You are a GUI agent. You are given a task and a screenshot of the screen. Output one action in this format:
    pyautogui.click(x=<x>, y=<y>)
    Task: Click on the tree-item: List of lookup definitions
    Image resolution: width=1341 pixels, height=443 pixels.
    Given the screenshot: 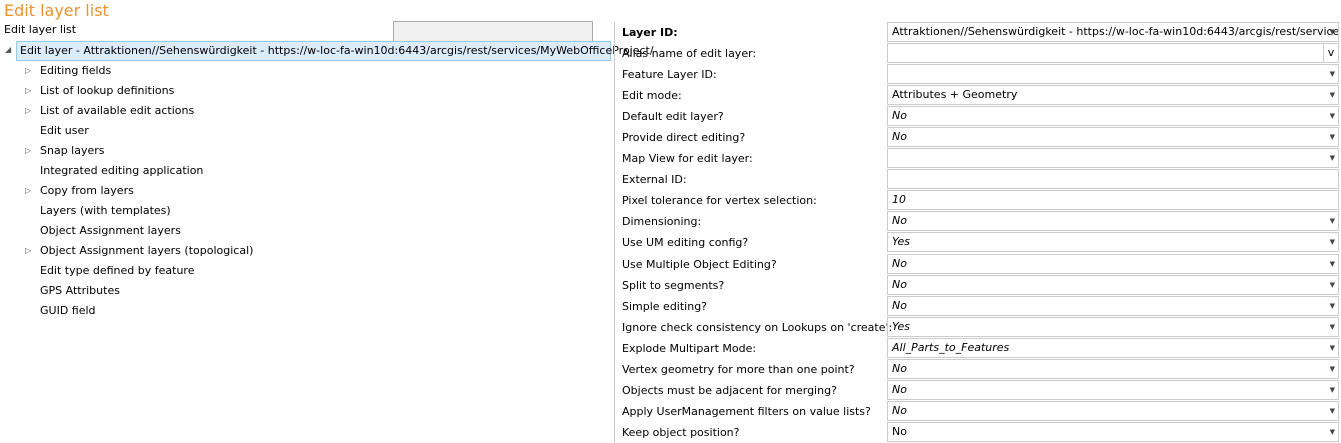 What is the action you would take?
    pyautogui.click(x=107, y=91)
    